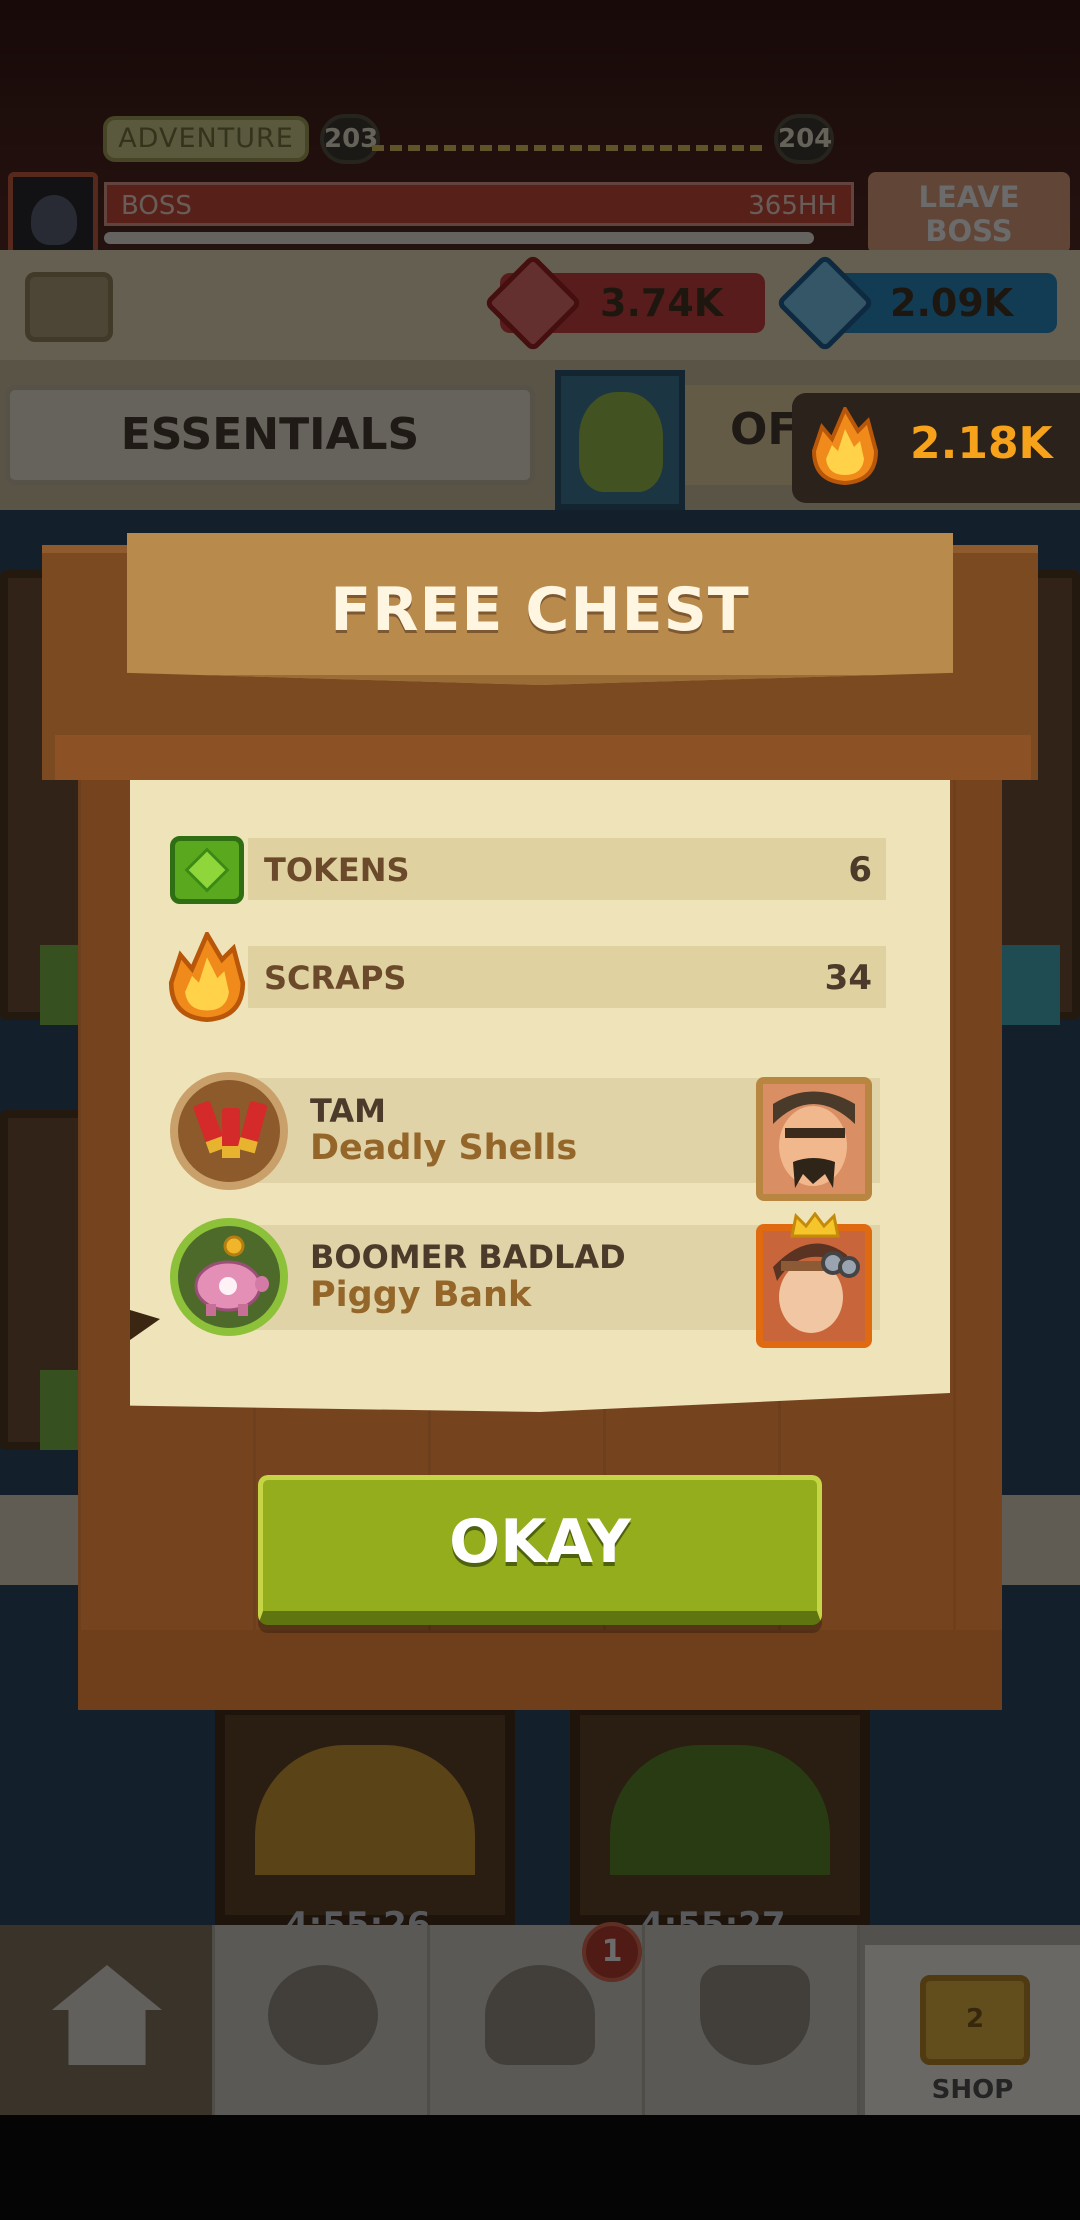 The image size is (1080, 2220). What do you see at coordinates (662, 303) in the screenshot?
I see `ruby-value: 3.74K` at bounding box center [662, 303].